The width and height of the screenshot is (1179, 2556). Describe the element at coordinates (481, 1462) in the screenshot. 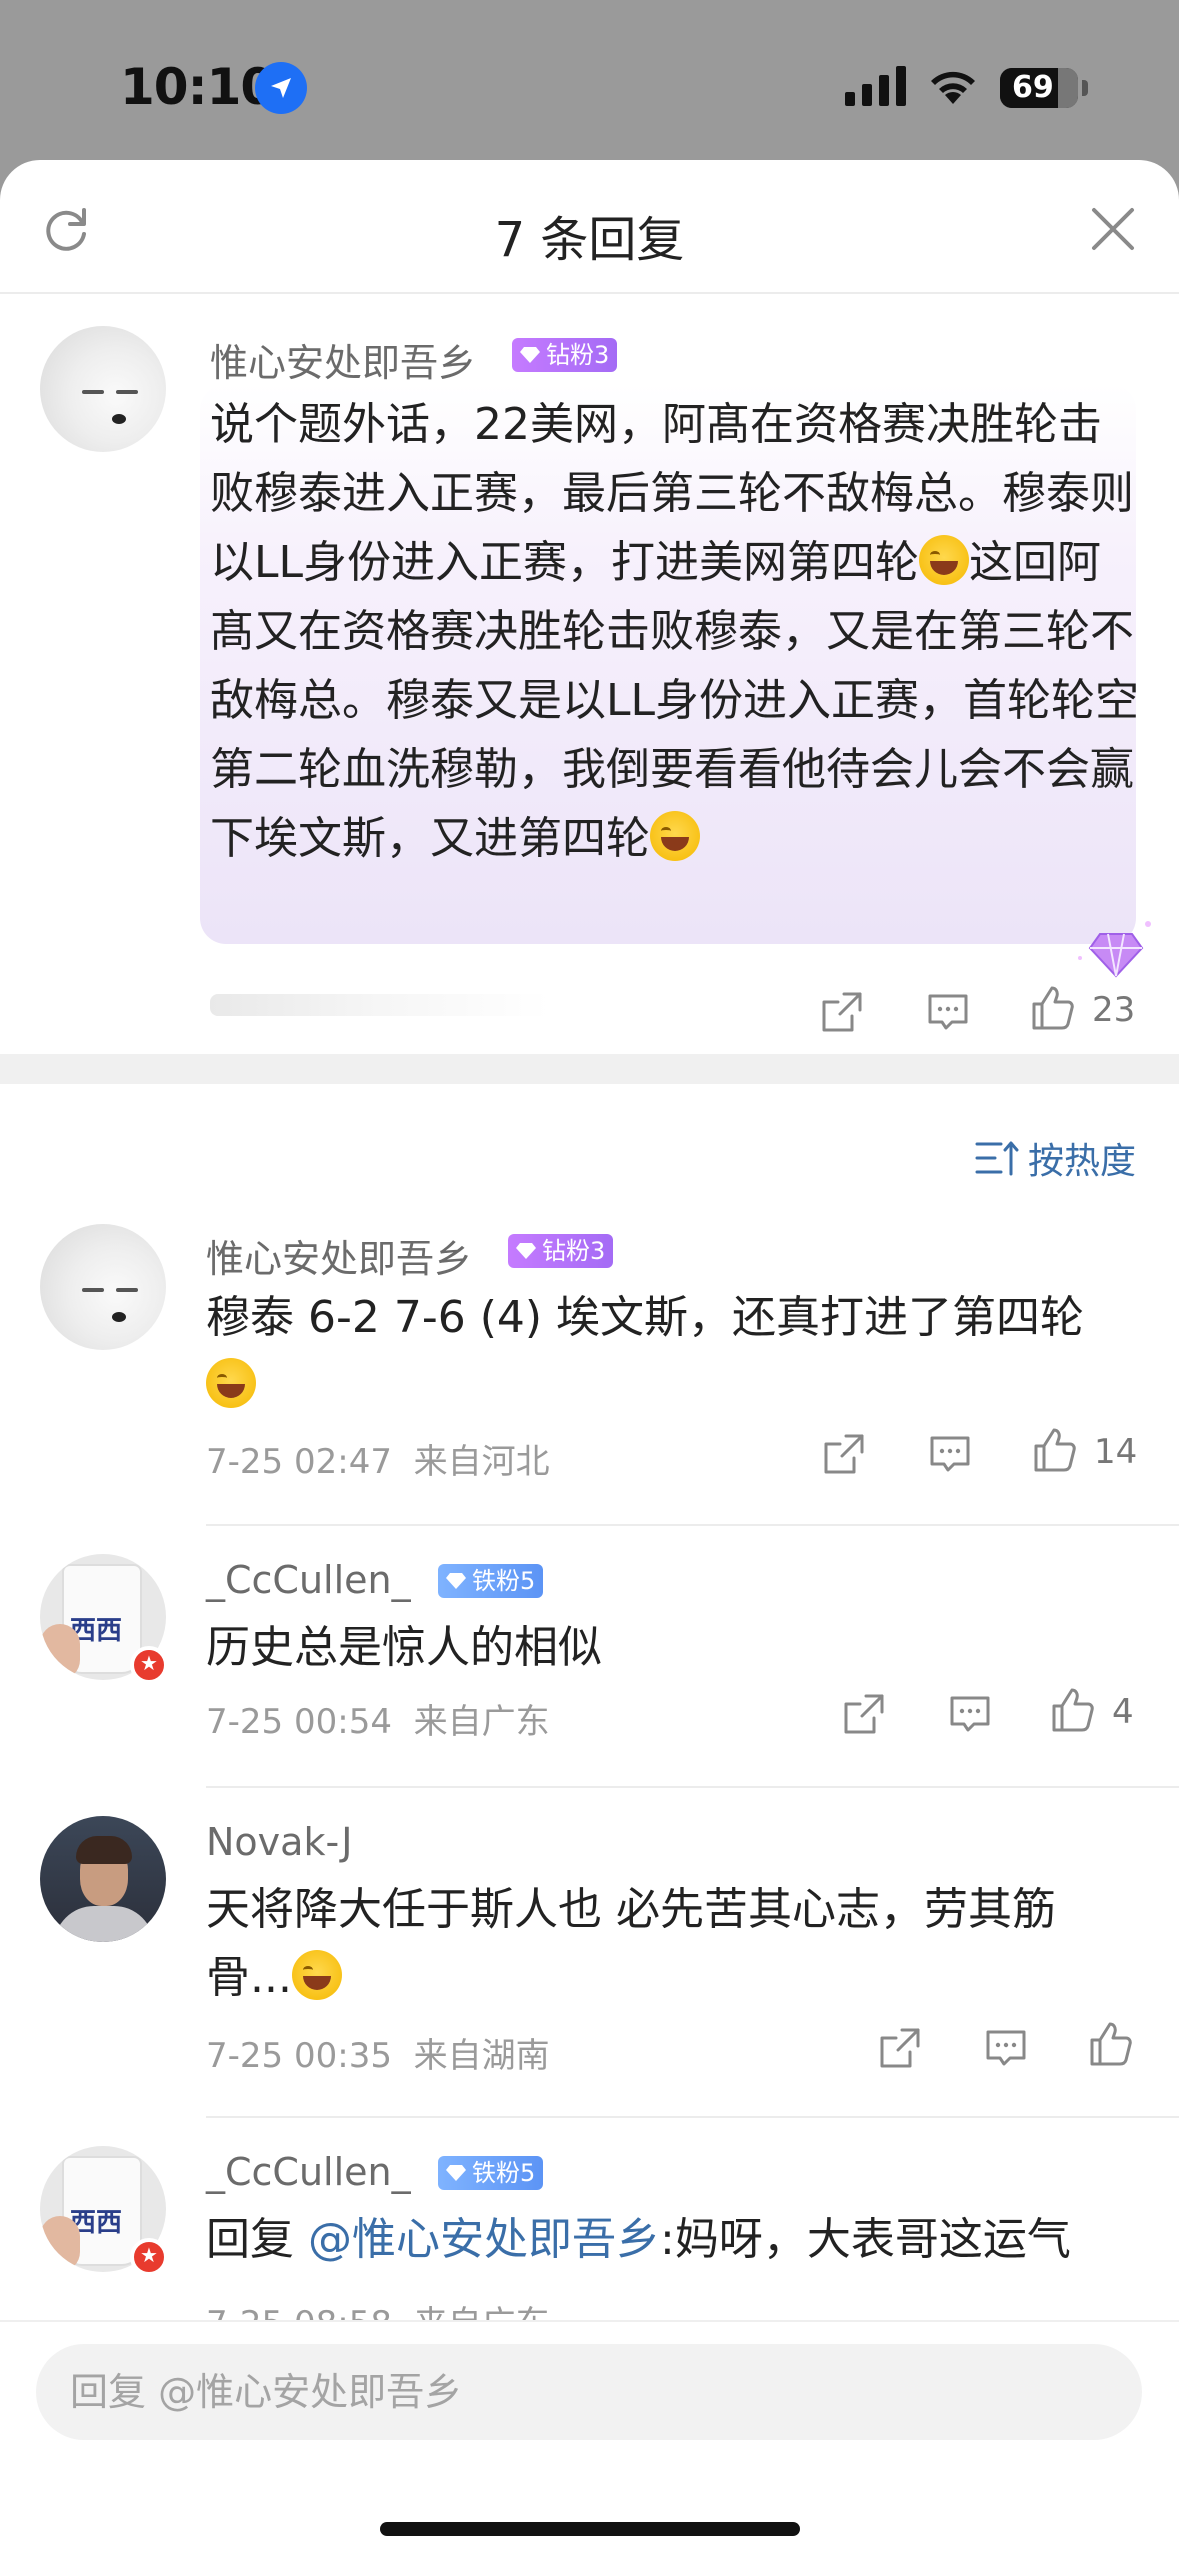

I see `reply-location: 来自河北` at that location.